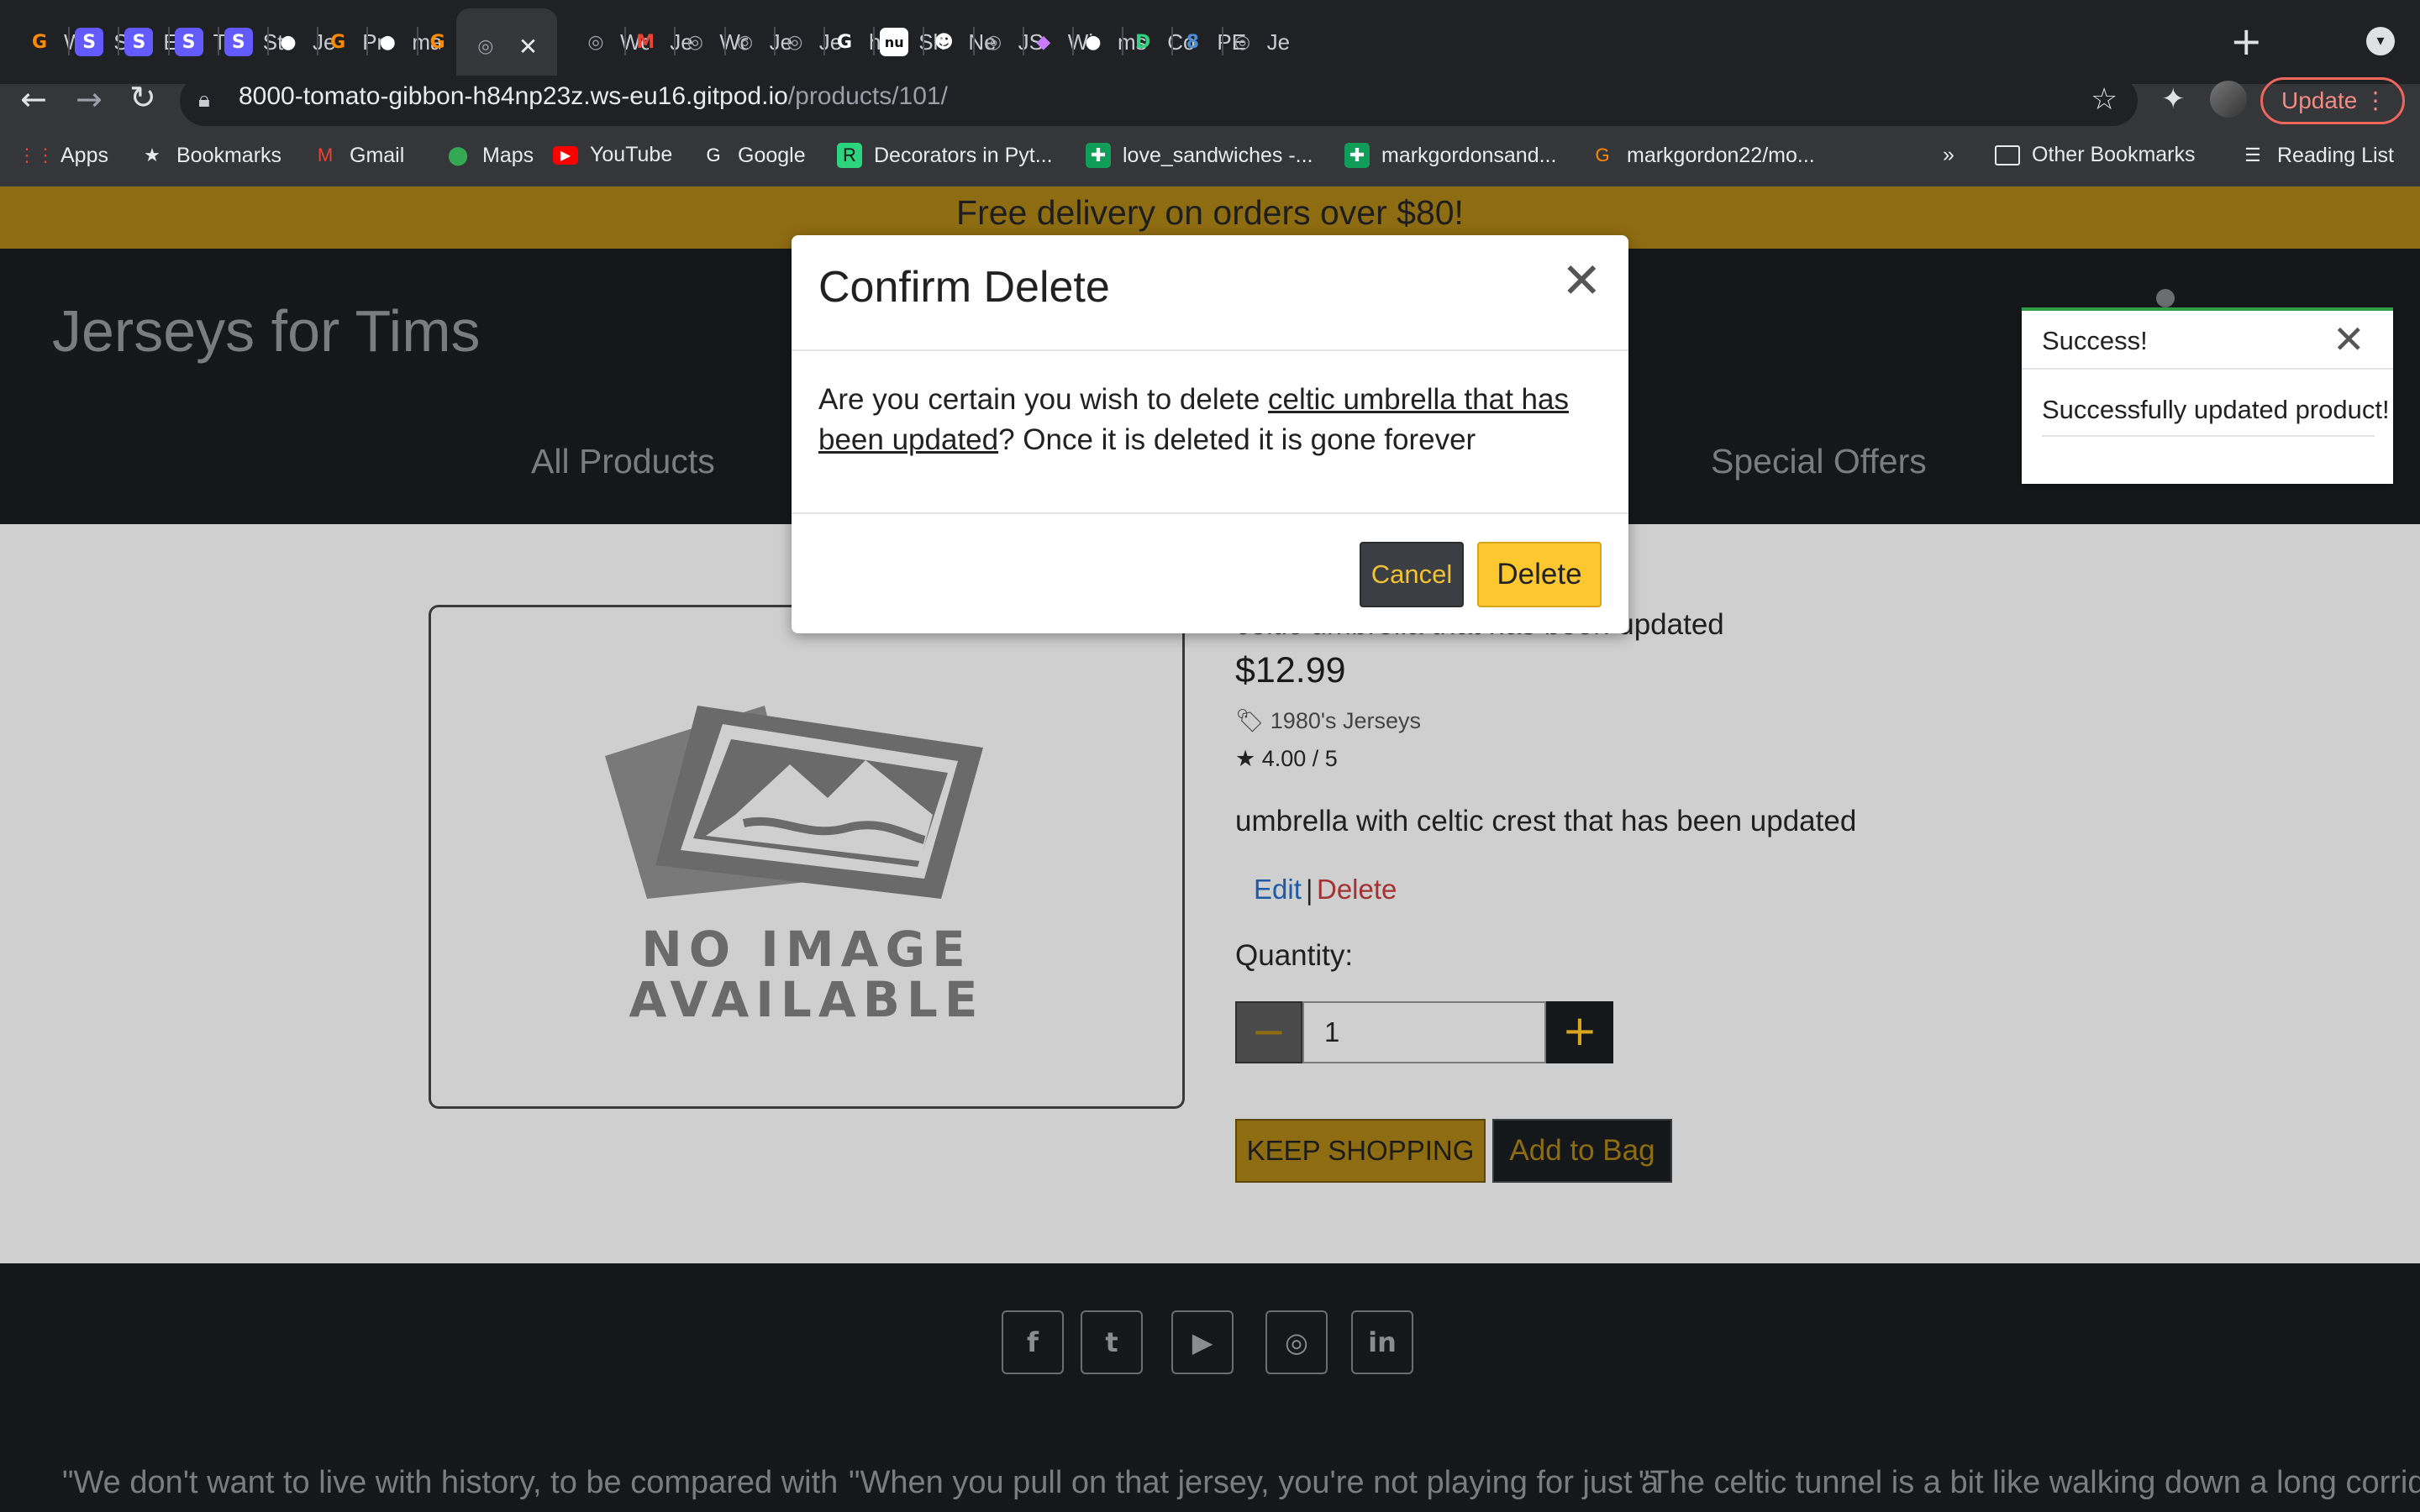 Image resolution: width=2420 pixels, height=1512 pixels. What do you see at coordinates (1579, 1032) in the screenshot?
I see `quantity-increment-button: +` at bounding box center [1579, 1032].